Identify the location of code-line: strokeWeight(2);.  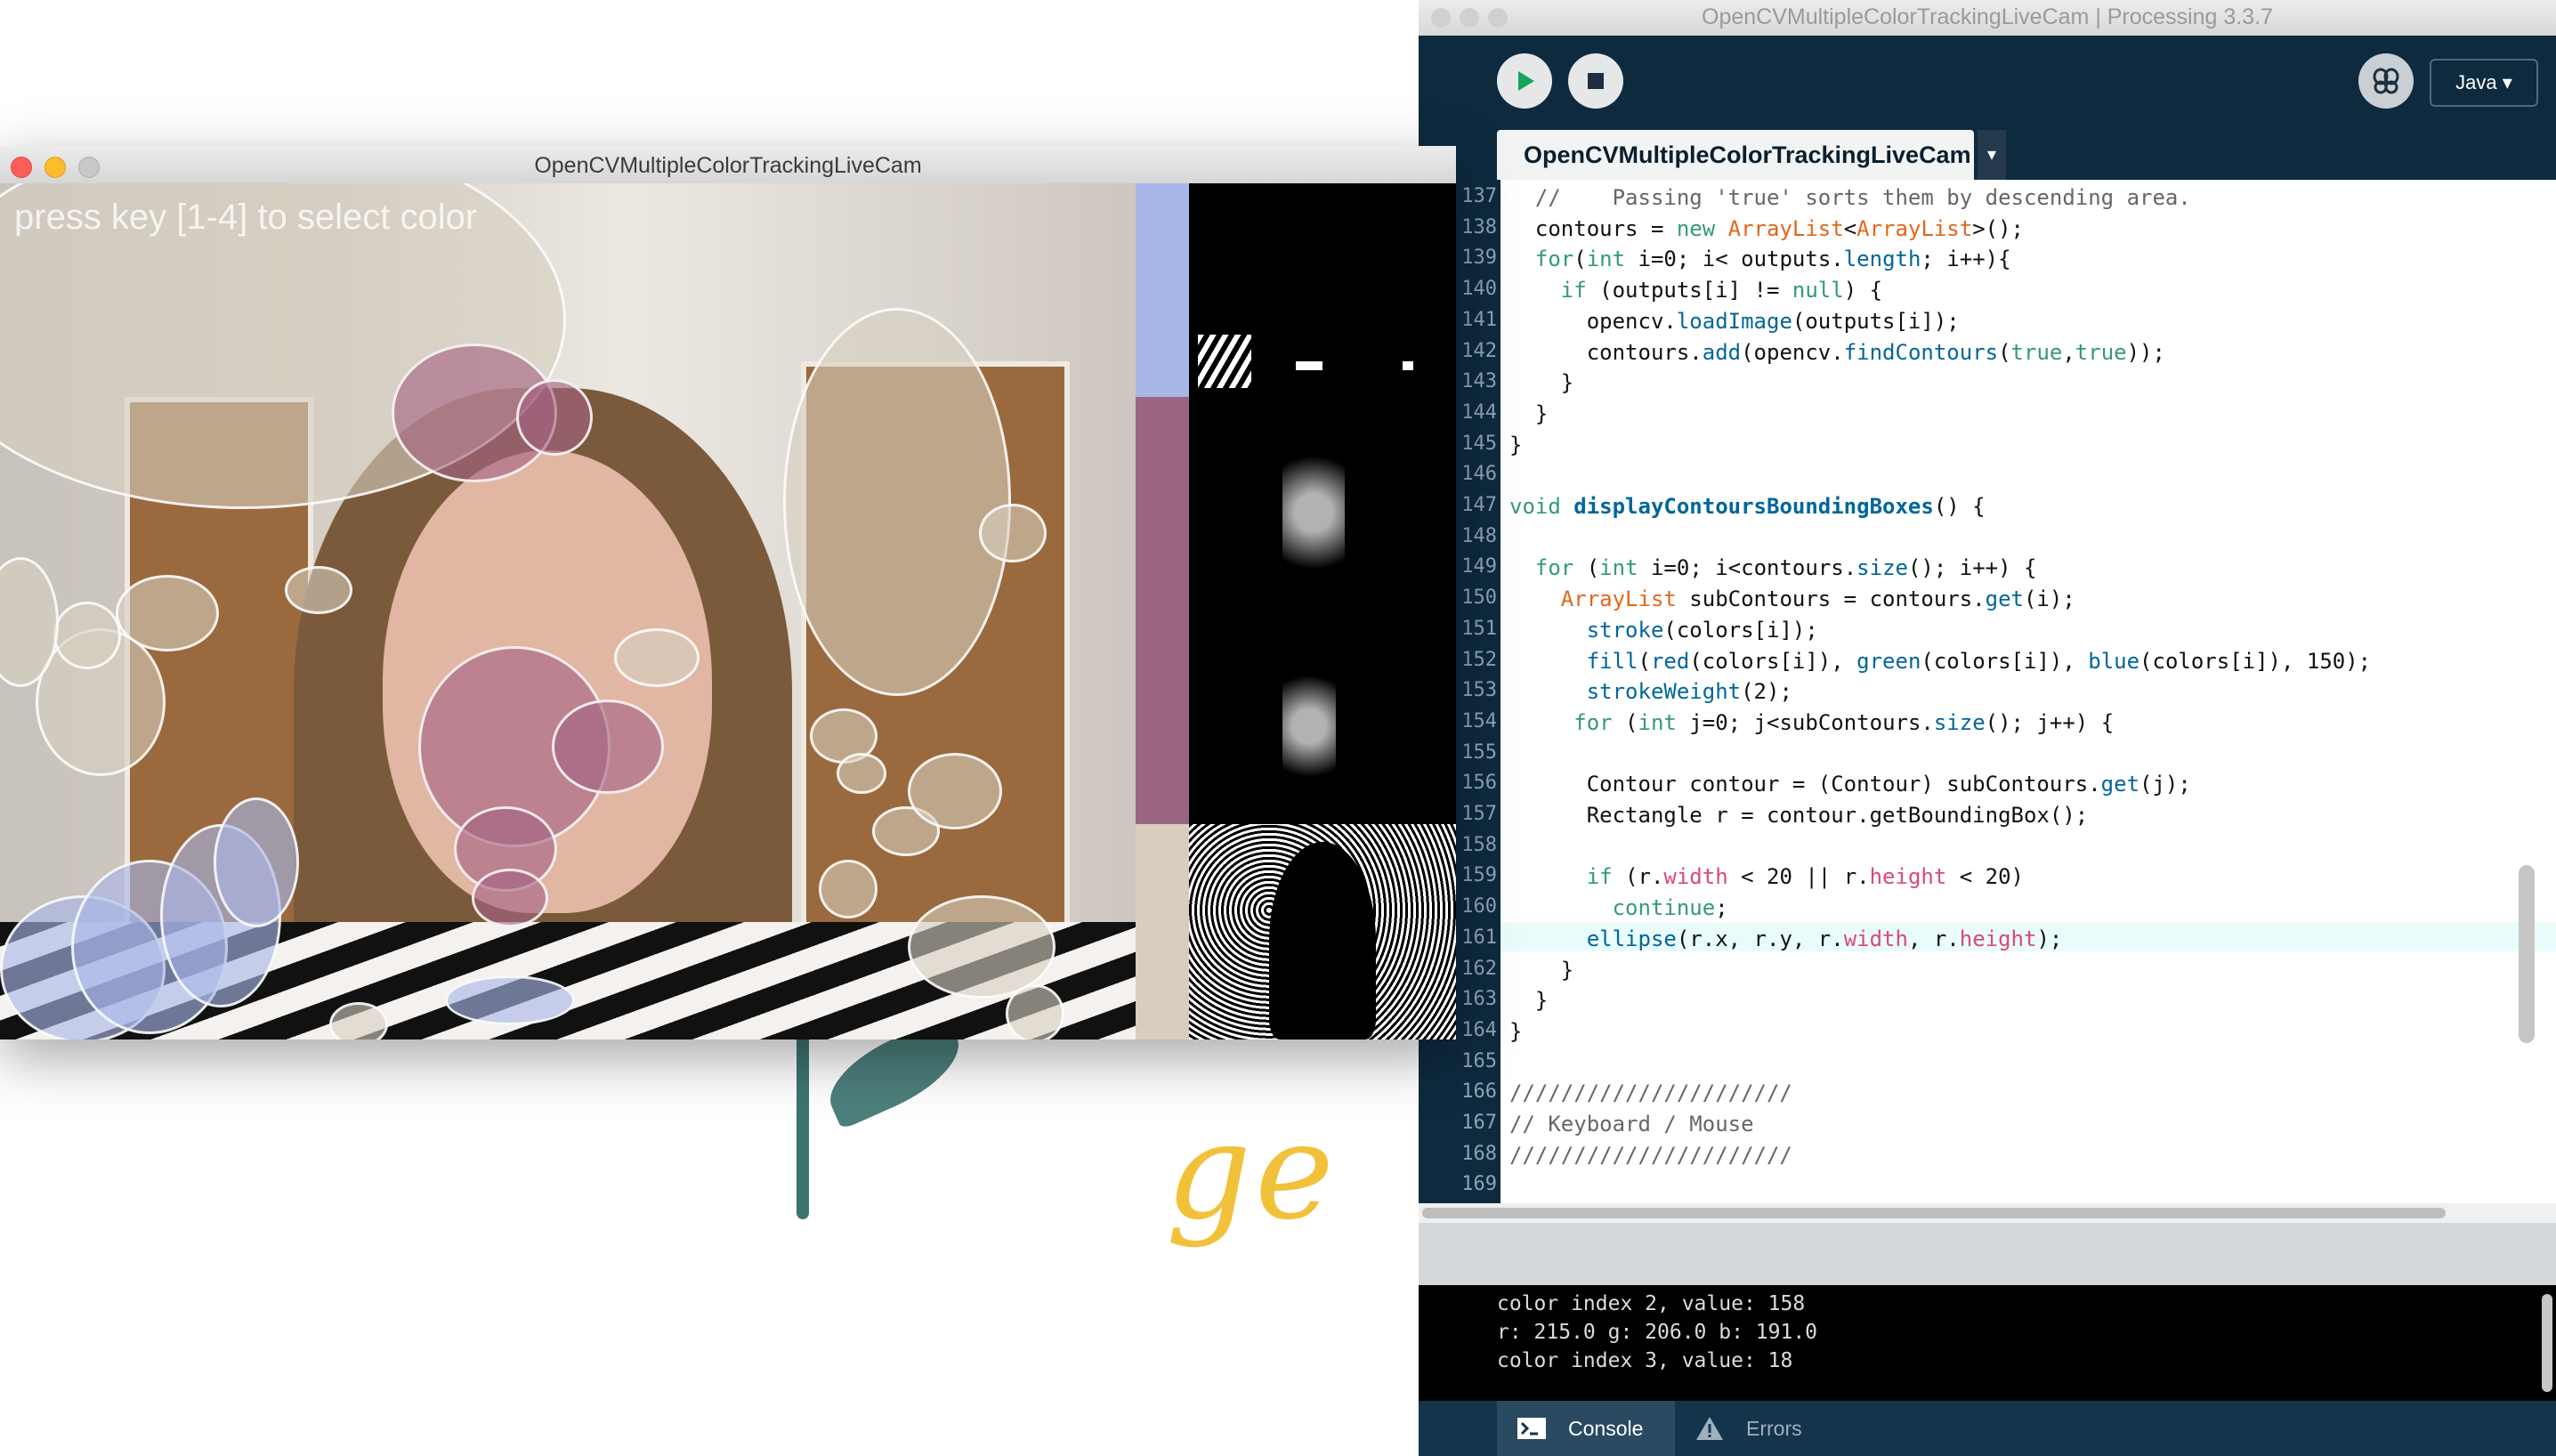
(2025, 691).